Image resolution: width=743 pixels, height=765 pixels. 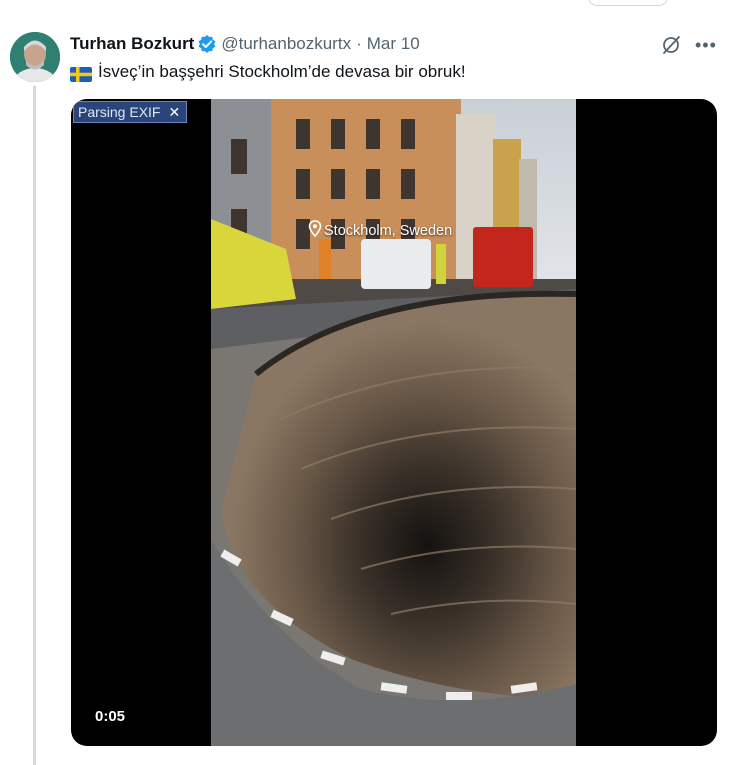 I want to click on verified-badge-icon, so click(x=207, y=44).